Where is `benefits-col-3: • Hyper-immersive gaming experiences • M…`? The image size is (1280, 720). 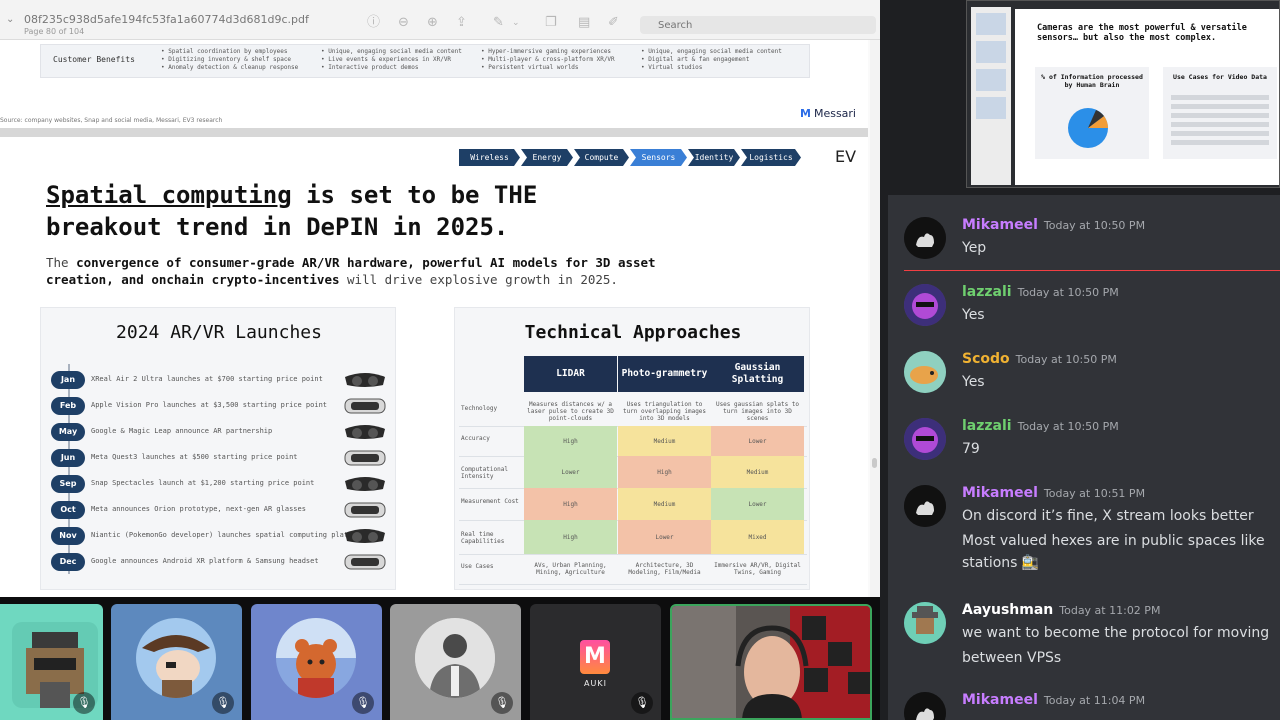
benefits-col-3: • Hyper-immersive gaming experiences • M… is located at coordinates (548, 59).